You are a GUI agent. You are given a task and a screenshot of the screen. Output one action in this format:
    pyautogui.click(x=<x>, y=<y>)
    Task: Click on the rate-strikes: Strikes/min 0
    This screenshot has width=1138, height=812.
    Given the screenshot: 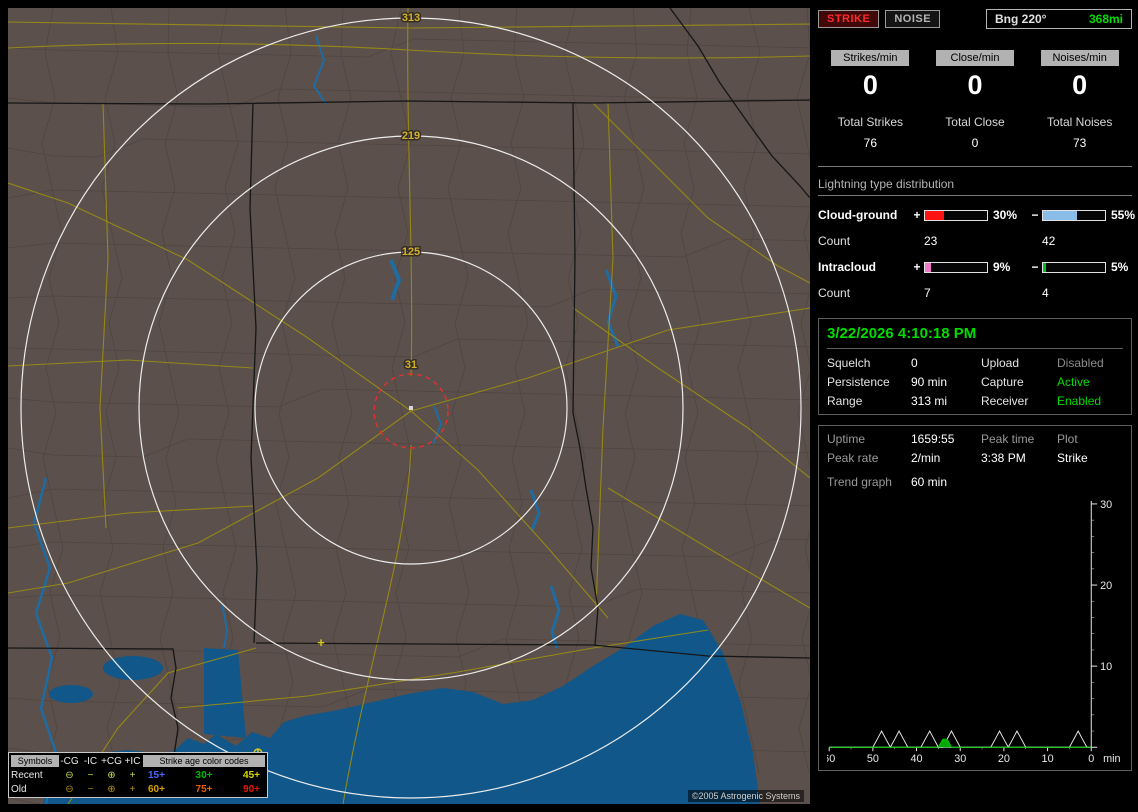 What is the action you would take?
    pyautogui.click(x=870, y=75)
    